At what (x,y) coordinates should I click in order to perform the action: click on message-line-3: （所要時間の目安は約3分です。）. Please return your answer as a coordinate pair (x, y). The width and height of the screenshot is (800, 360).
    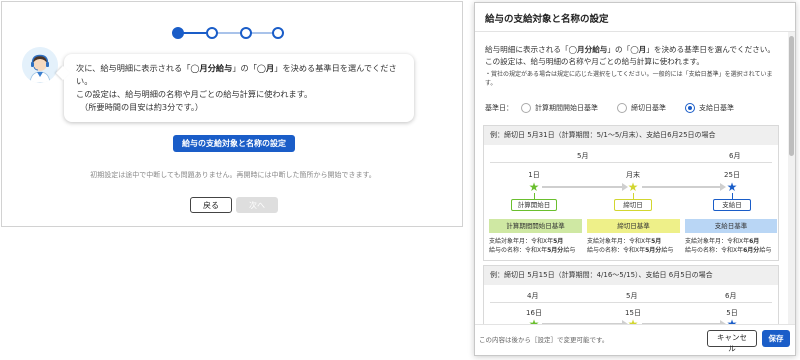
    Looking at the image, I should click on (142, 107).